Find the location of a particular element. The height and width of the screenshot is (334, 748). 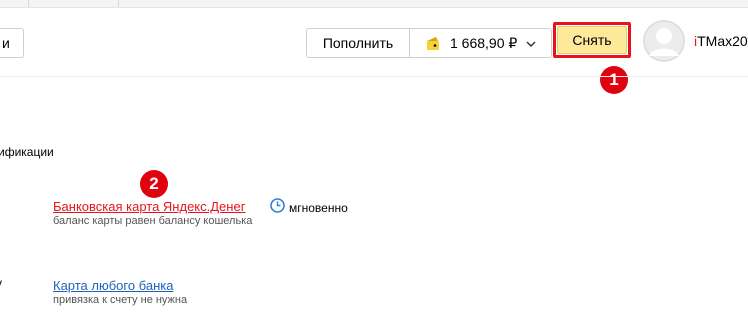

username: iTMax20 is located at coordinates (721, 41).